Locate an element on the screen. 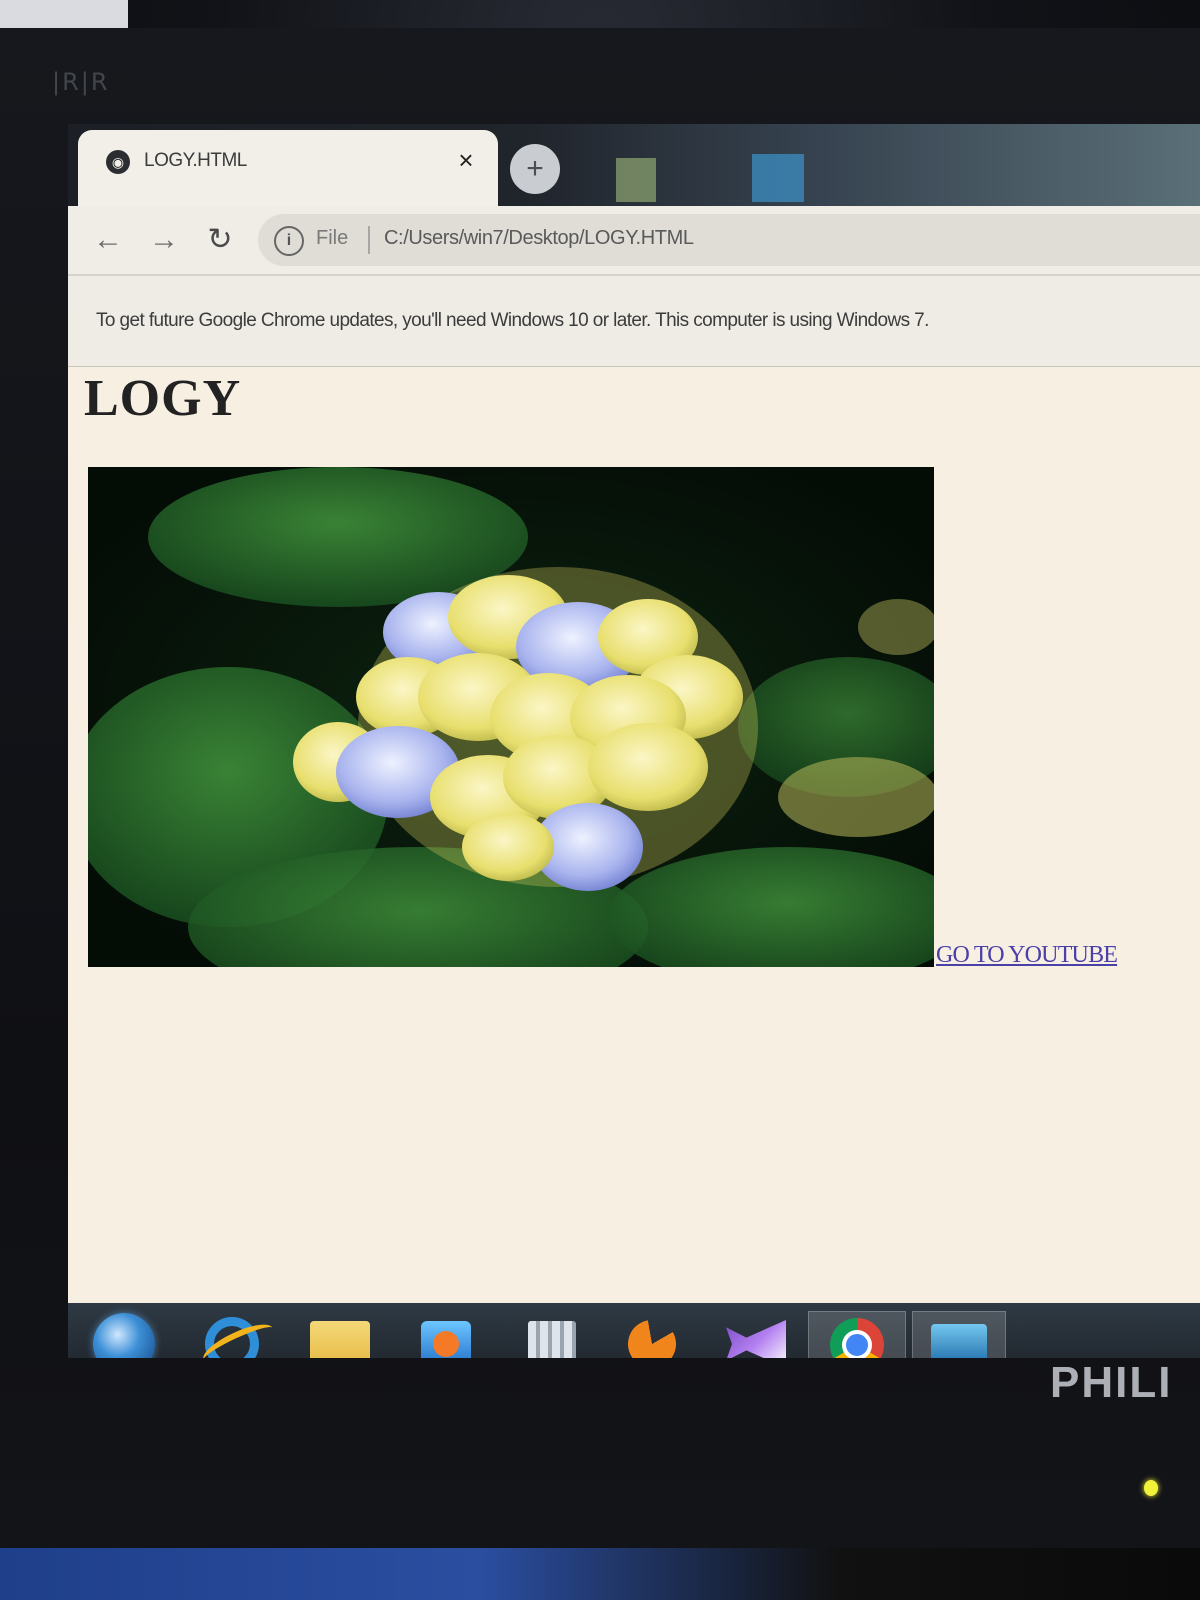 This screenshot has height=1600, width=1200. taskbar-item-chrome is located at coordinates (857, 1334).